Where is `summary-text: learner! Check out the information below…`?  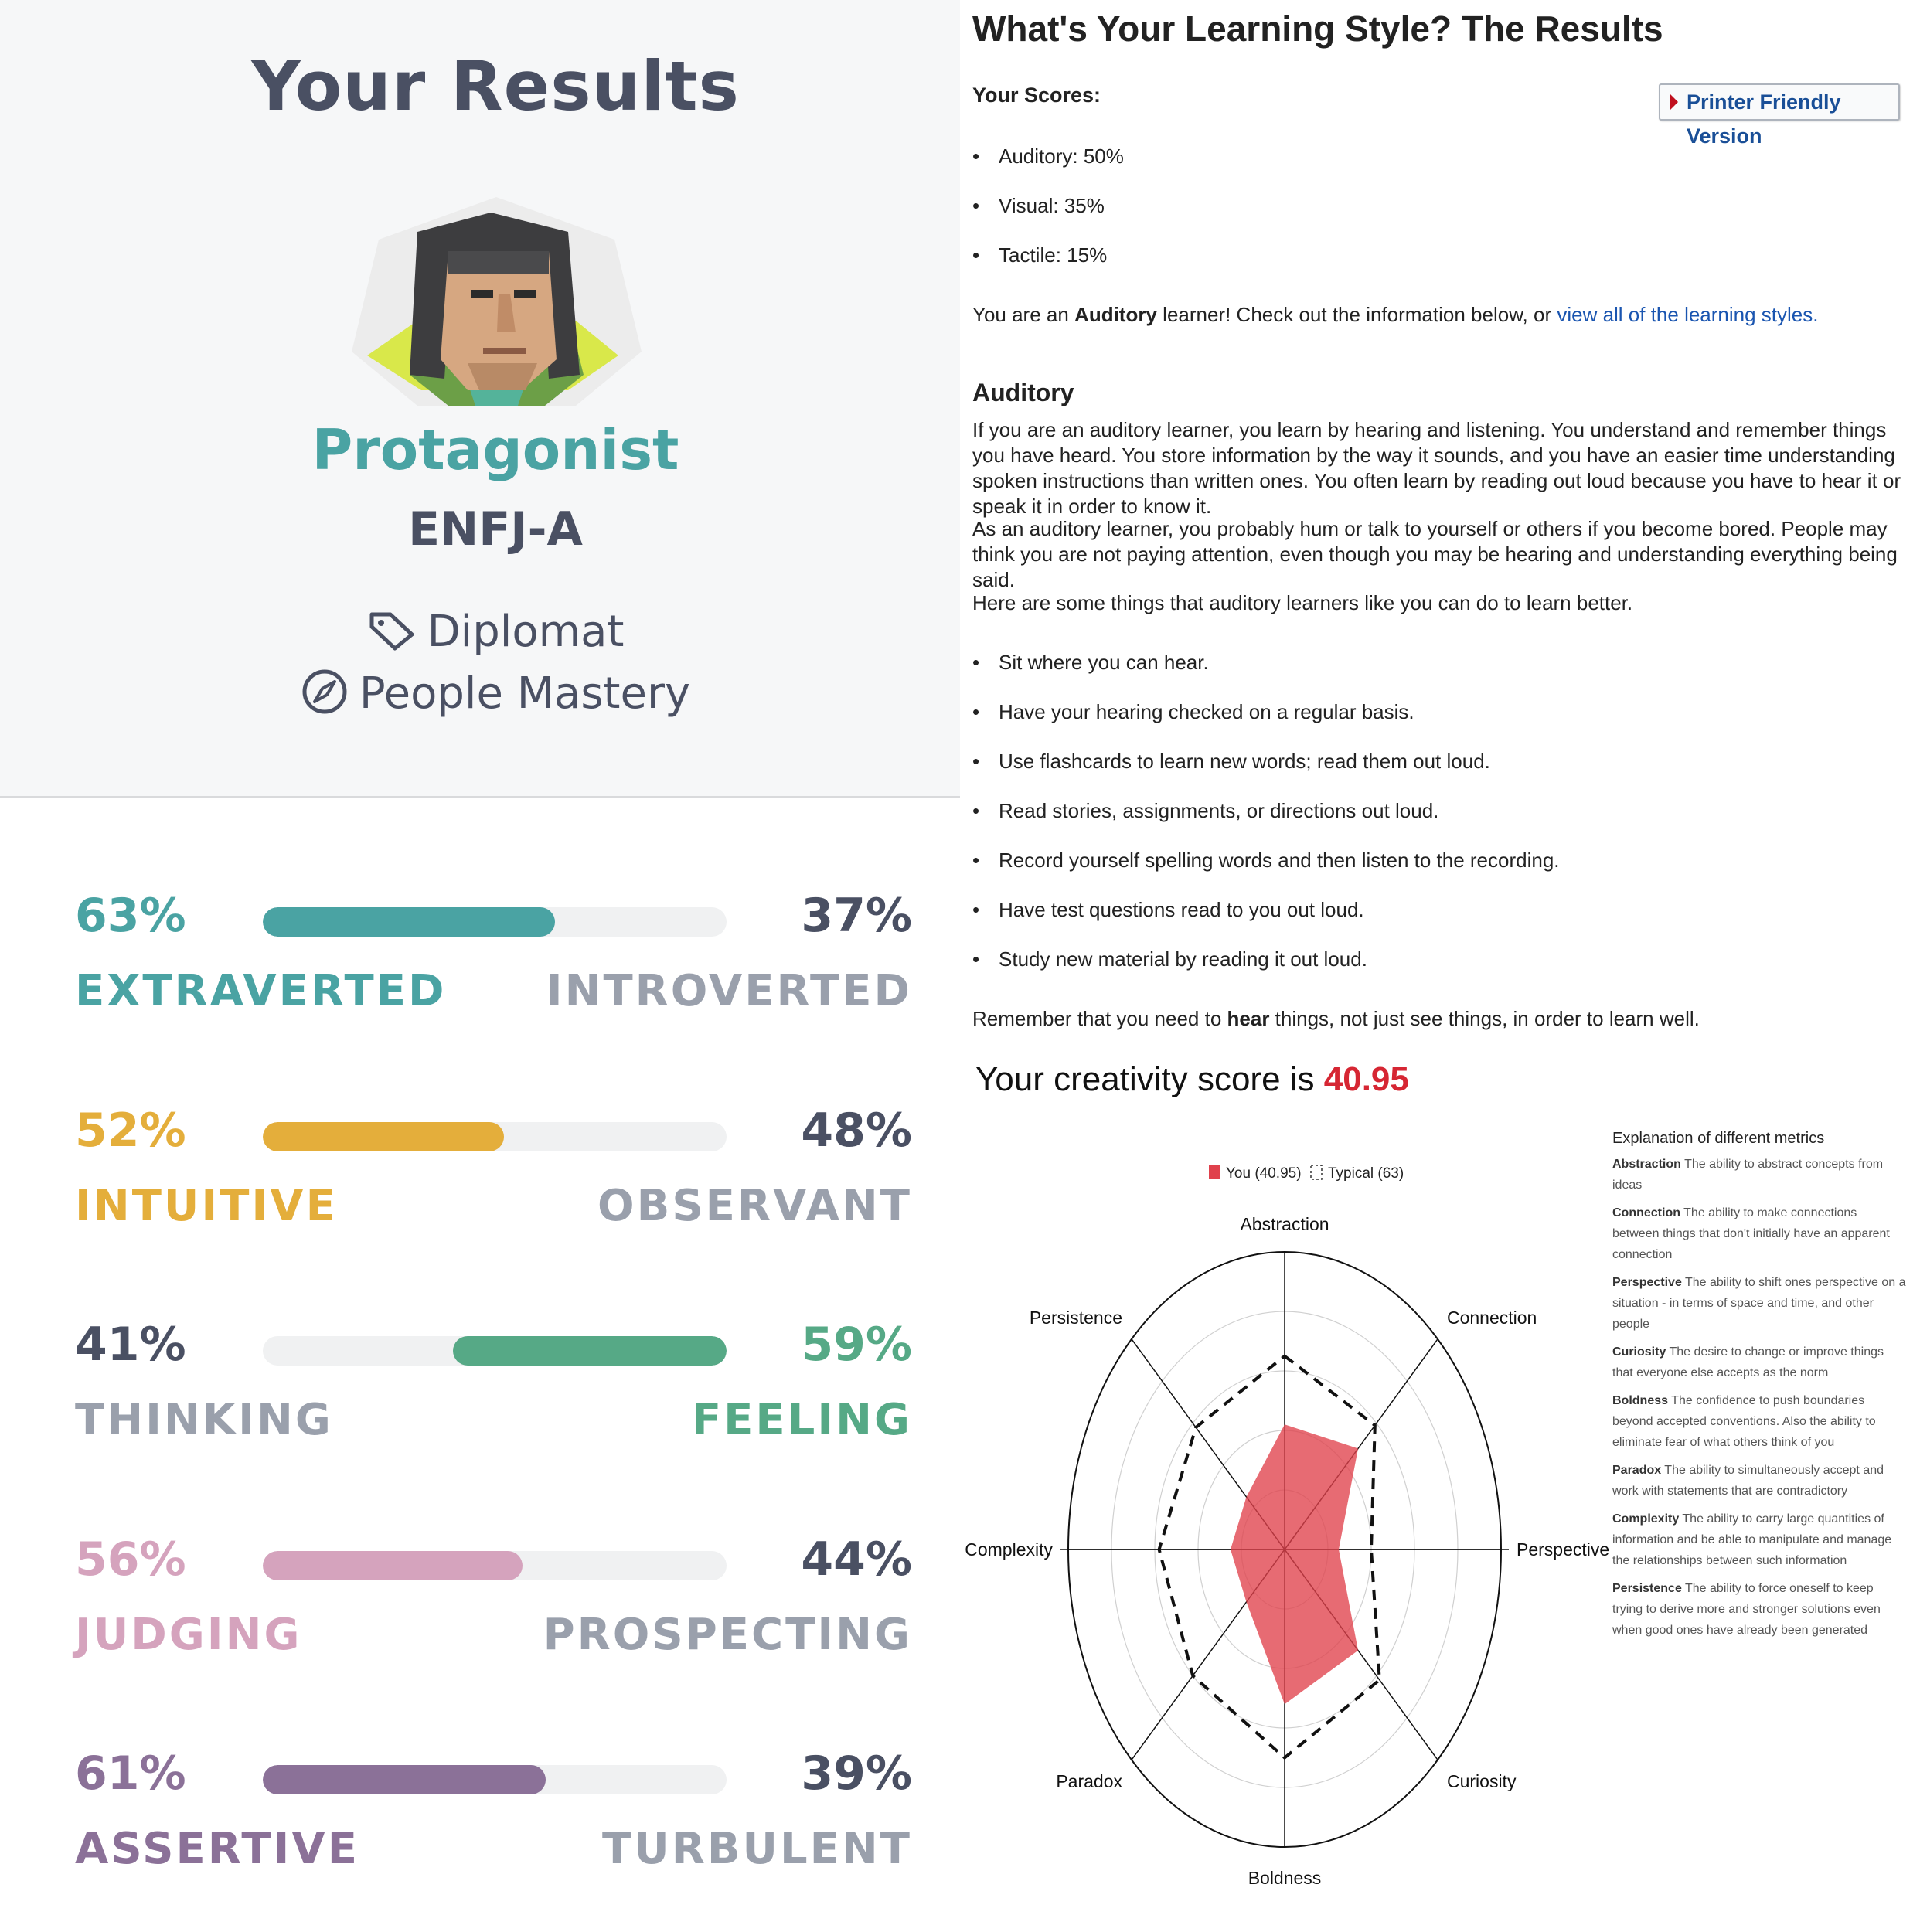 summary-text: learner! Check out the information below… is located at coordinates (1356, 314).